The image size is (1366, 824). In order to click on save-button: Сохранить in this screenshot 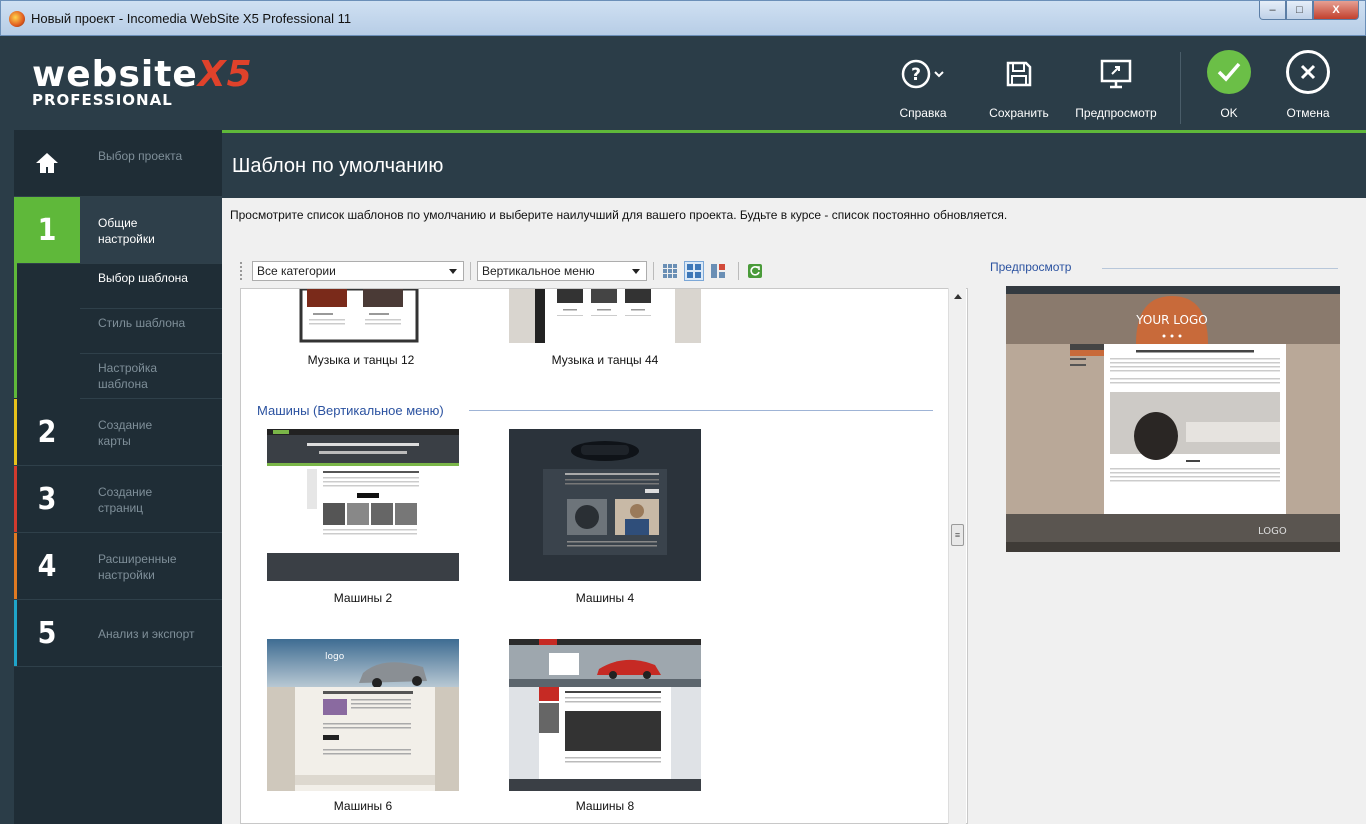, I will do `click(1019, 88)`.